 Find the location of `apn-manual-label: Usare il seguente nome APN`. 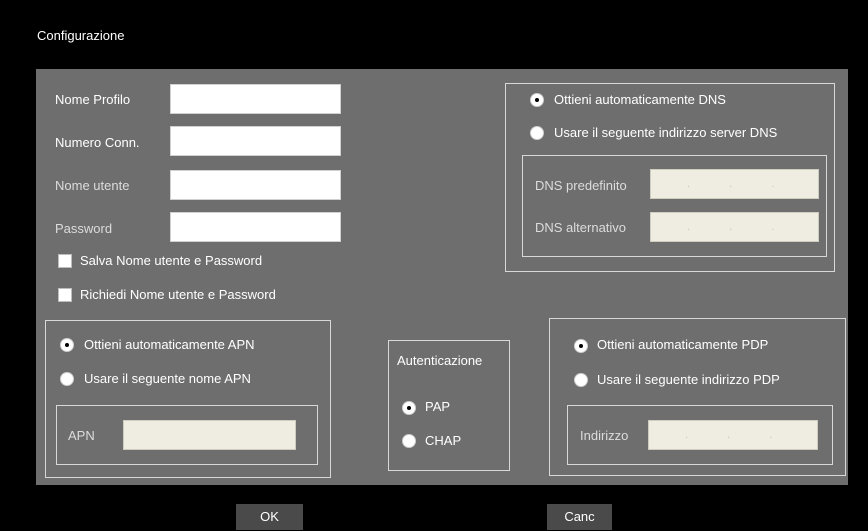

apn-manual-label: Usare il seguente nome APN is located at coordinates (167, 378).